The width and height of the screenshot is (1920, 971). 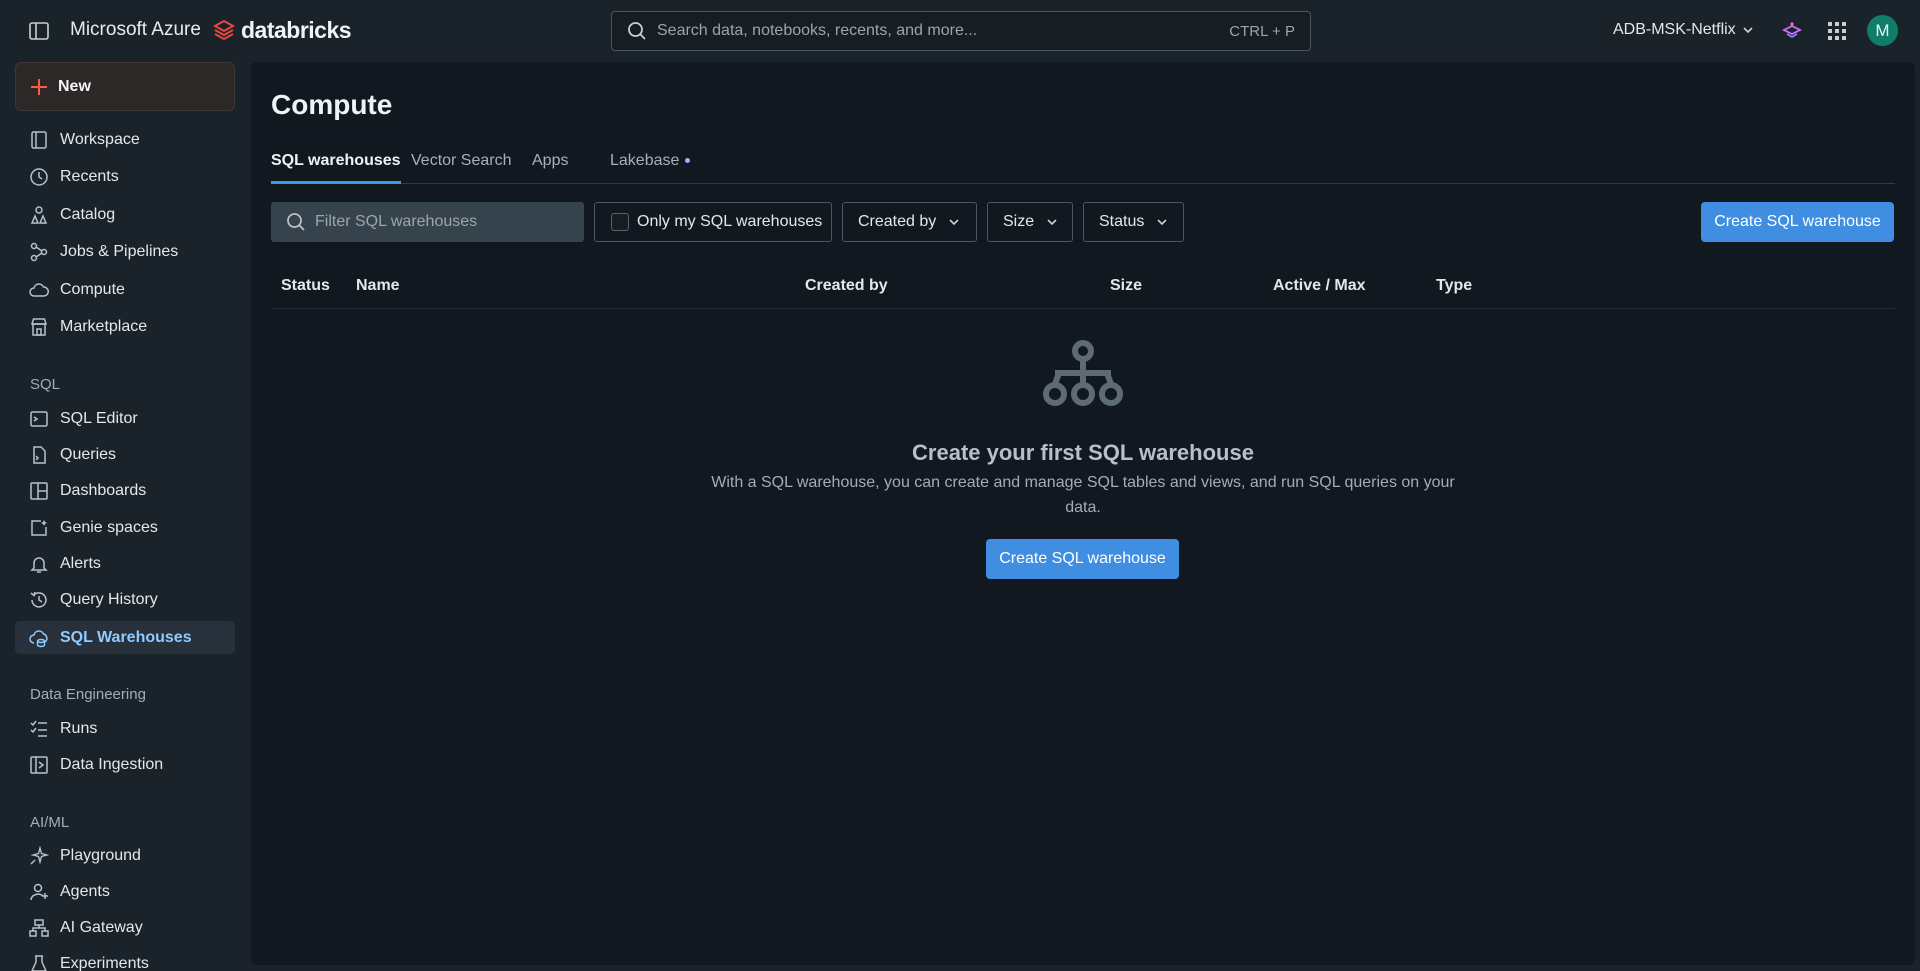 What do you see at coordinates (39, 86) in the screenshot?
I see `plus-icon` at bounding box center [39, 86].